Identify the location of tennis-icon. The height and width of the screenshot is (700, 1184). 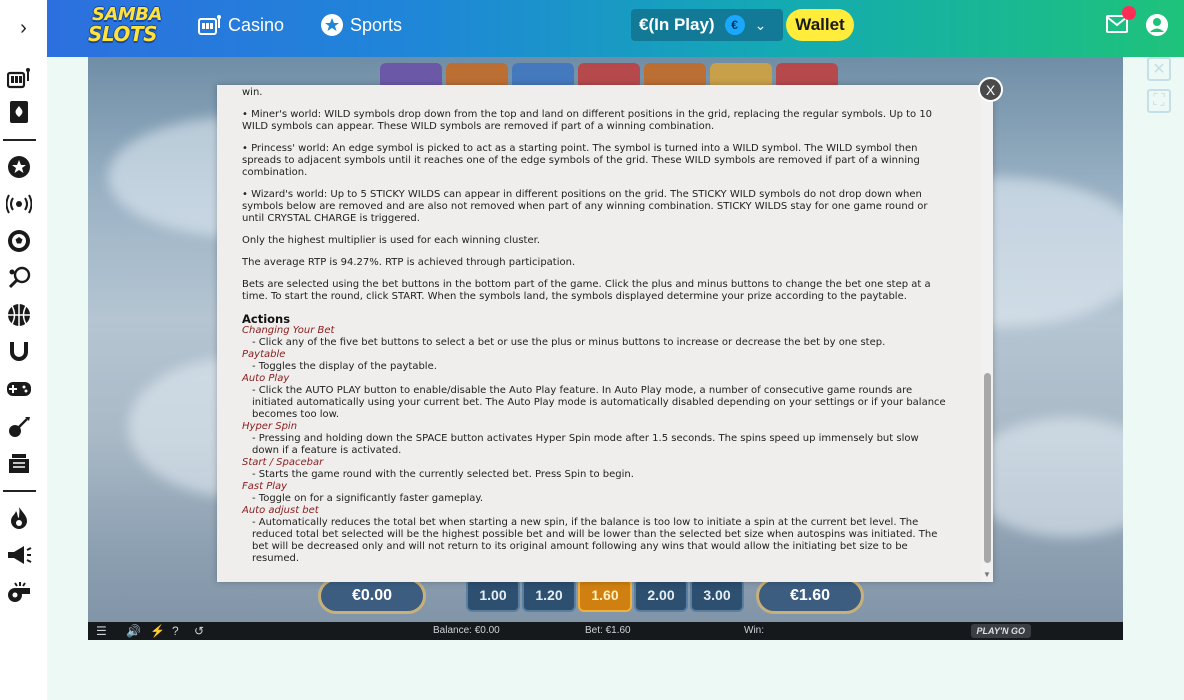
(19, 278).